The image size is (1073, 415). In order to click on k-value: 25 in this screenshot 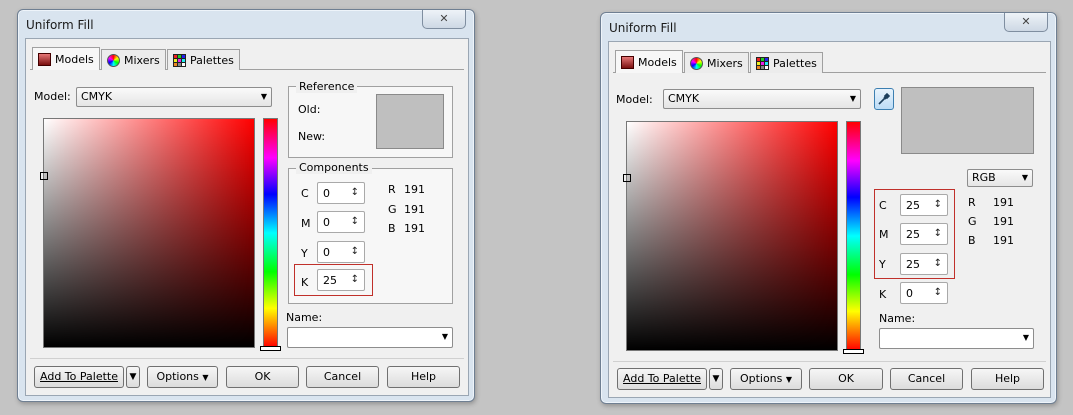, I will do `click(330, 280)`.